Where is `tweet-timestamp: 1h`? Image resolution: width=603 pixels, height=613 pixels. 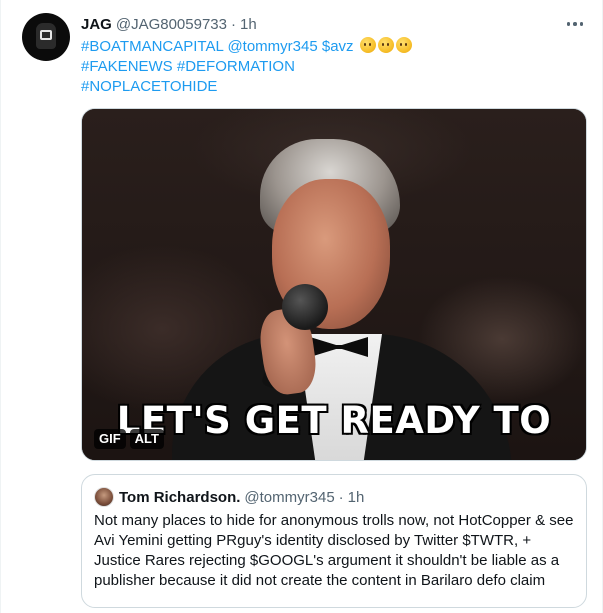
tweet-timestamp: 1h is located at coordinates (248, 24).